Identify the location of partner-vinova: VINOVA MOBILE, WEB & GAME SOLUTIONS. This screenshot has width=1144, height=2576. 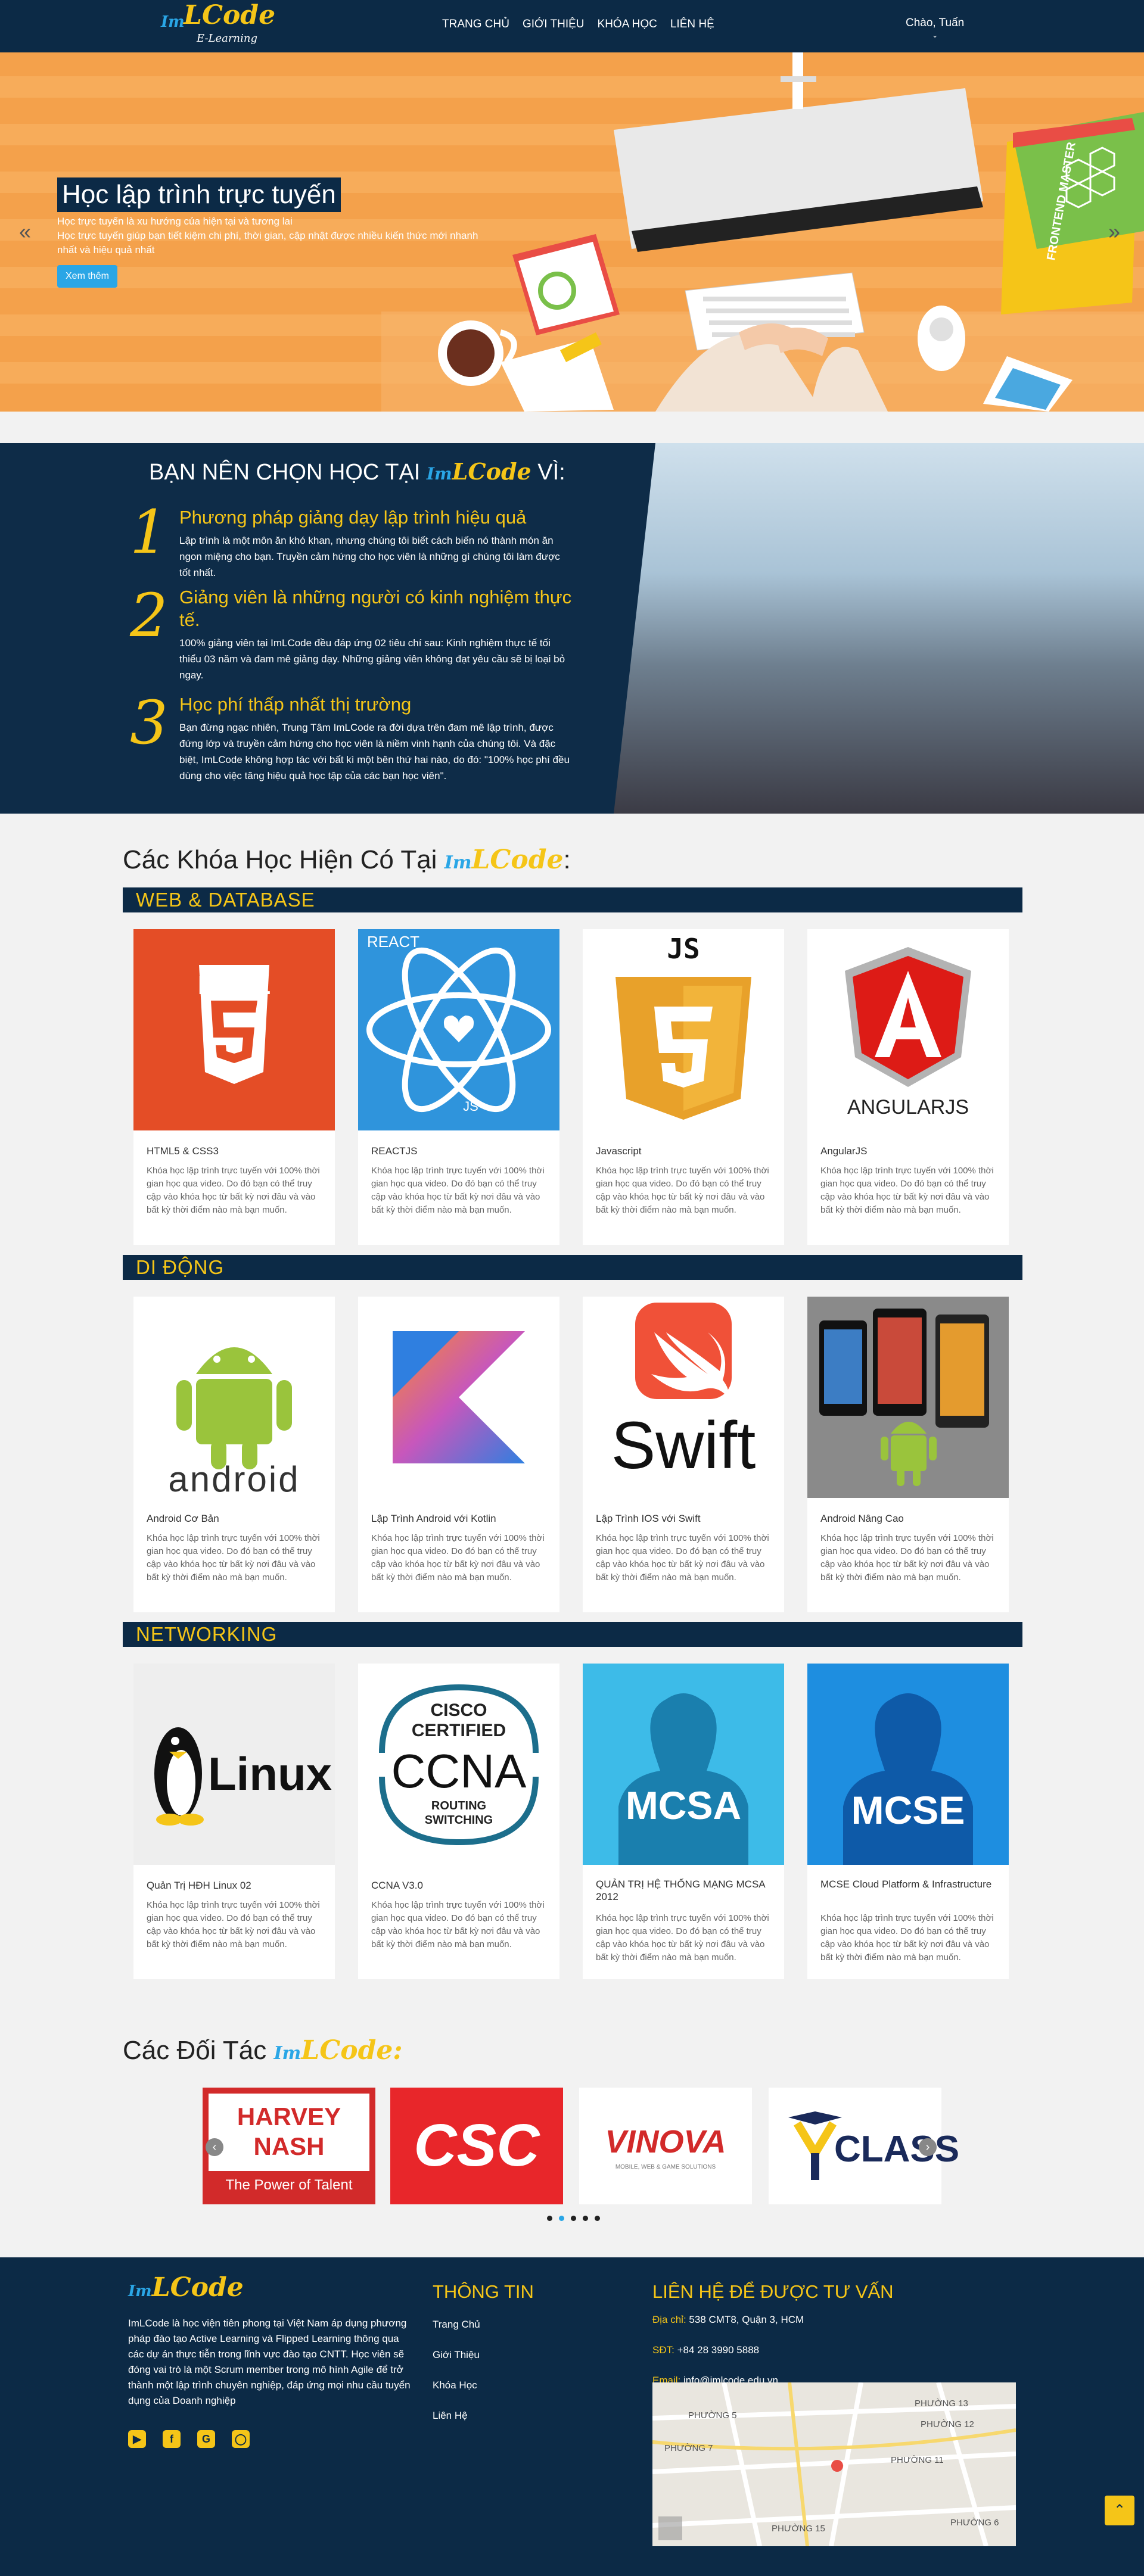
(665, 2146).